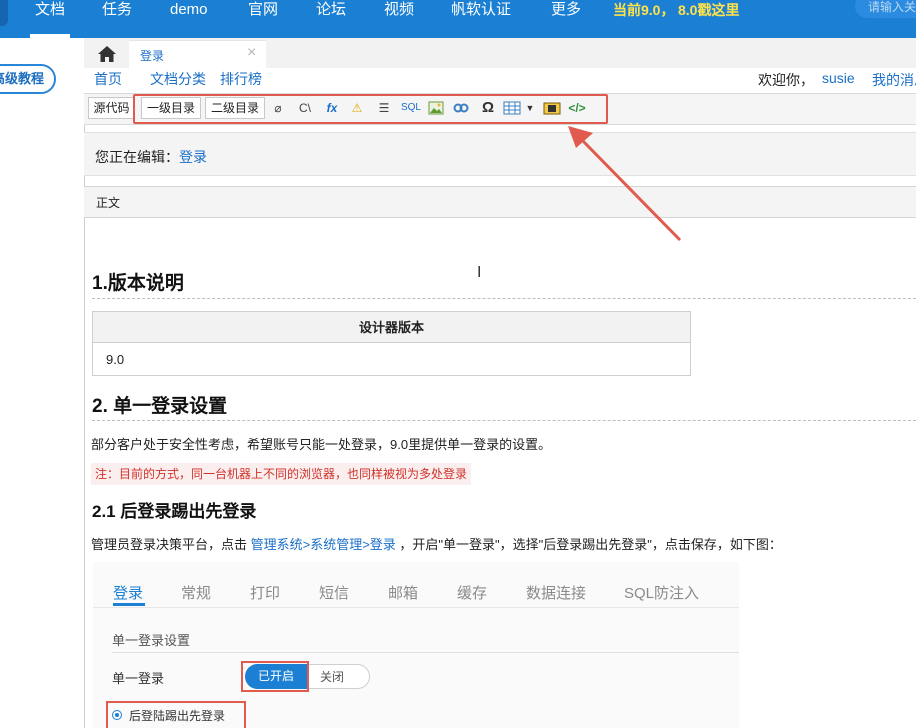 This screenshot has height=728, width=916. What do you see at coordinates (108, 203) in the screenshot?
I see `body-label: 正文` at bounding box center [108, 203].